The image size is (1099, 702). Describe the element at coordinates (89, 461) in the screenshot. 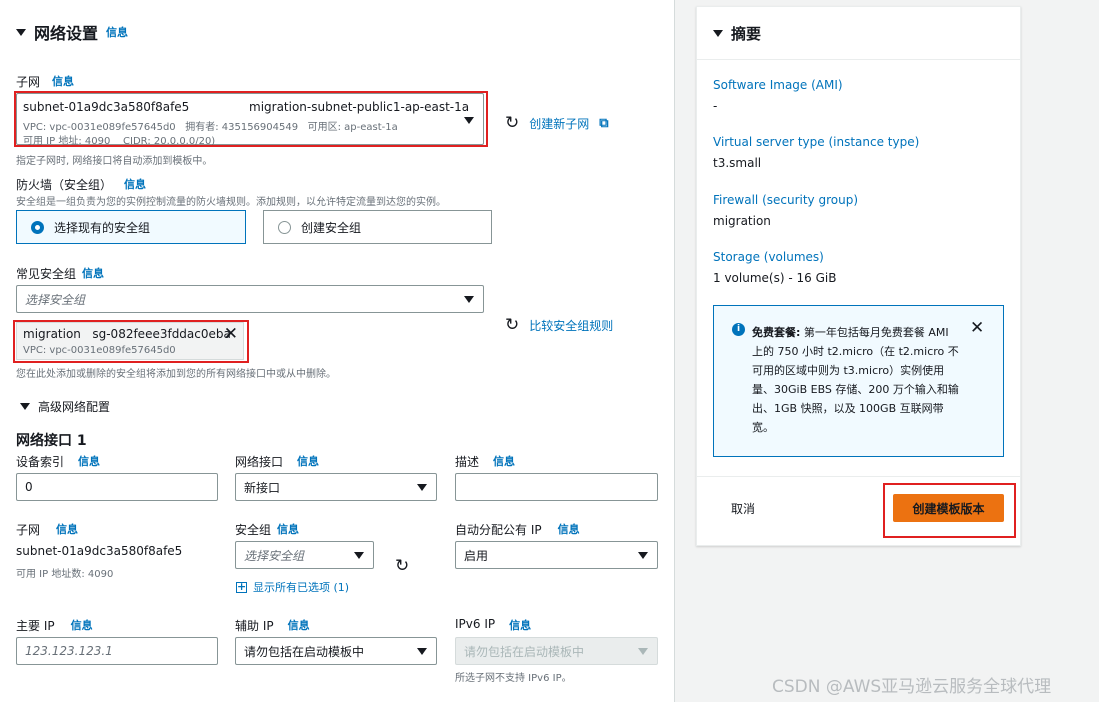

I see `device-index-info-link: 信息` at that location.